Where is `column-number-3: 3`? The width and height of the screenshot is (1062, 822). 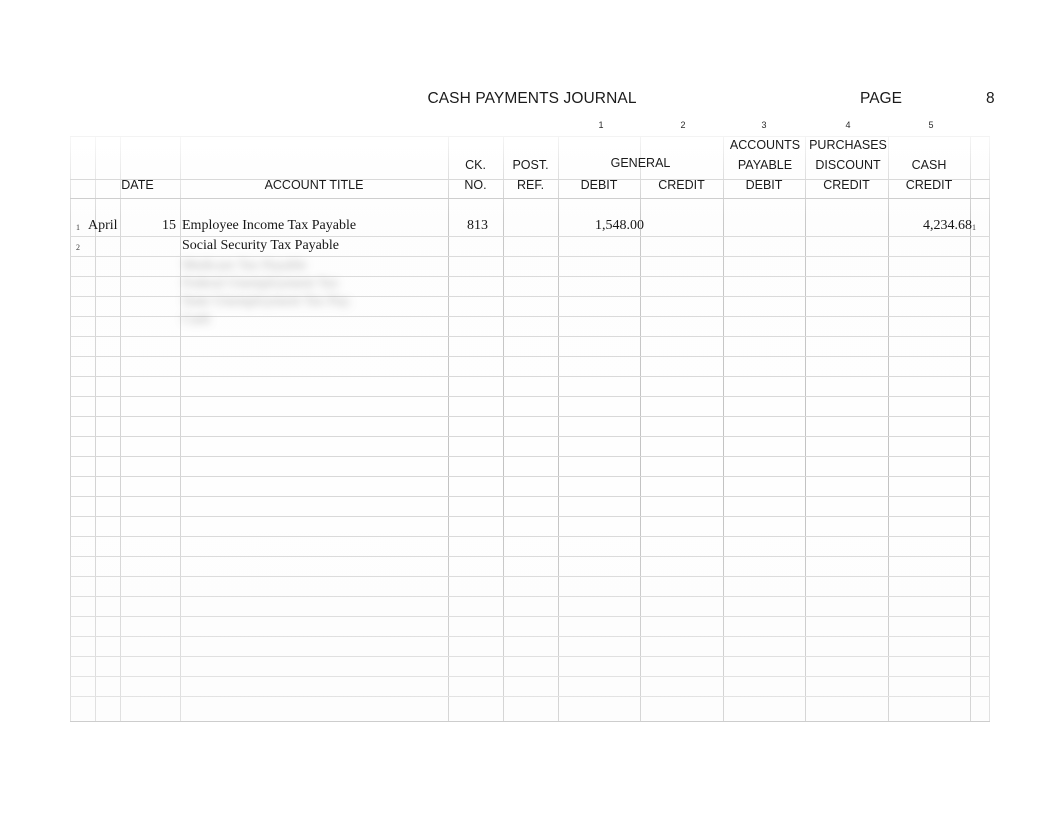 column-number-3: 3 is located at coordinates (764, 125).